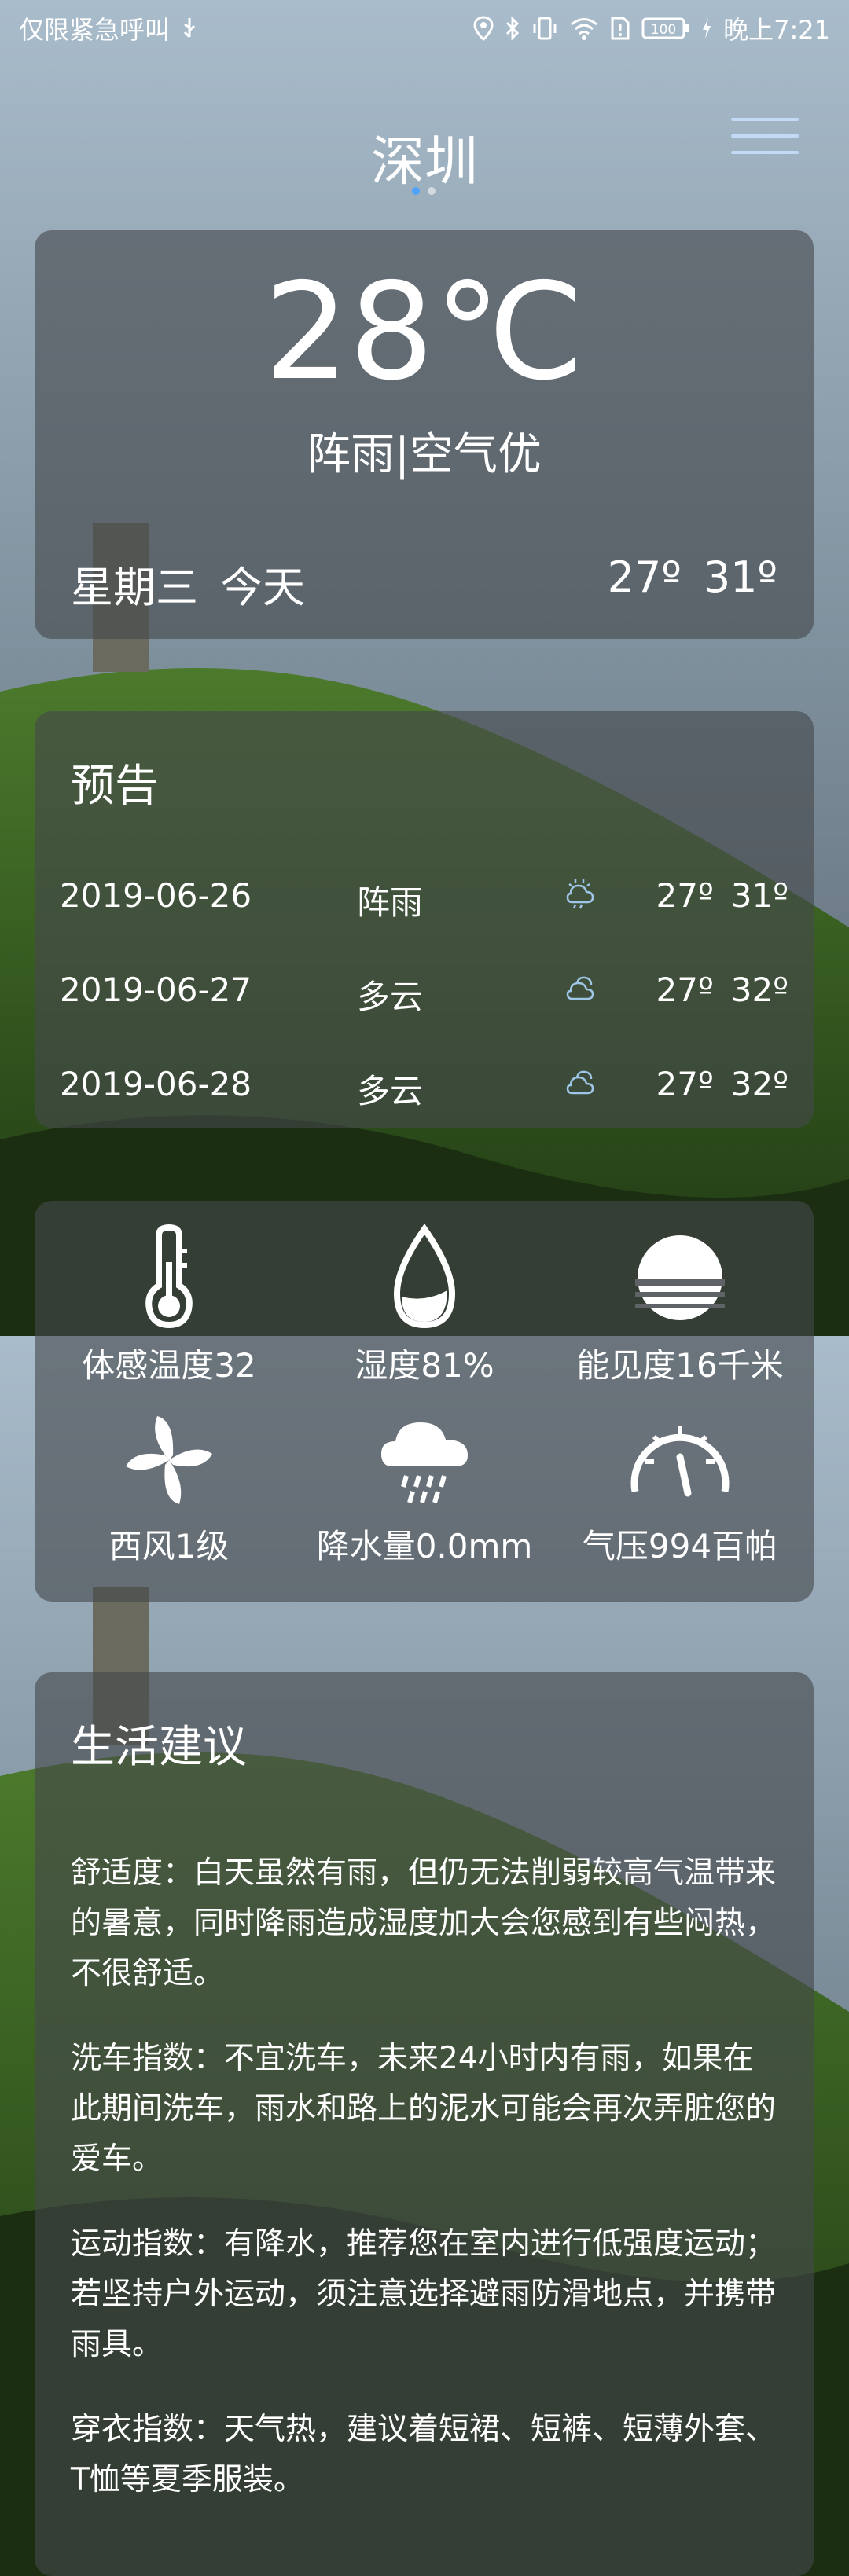 The height and width of the screenshot is (2576, 849). Describe the element at coordinates (159, 1747) in the screenshot. I see `life-advice-title: 生活建议` at that location.